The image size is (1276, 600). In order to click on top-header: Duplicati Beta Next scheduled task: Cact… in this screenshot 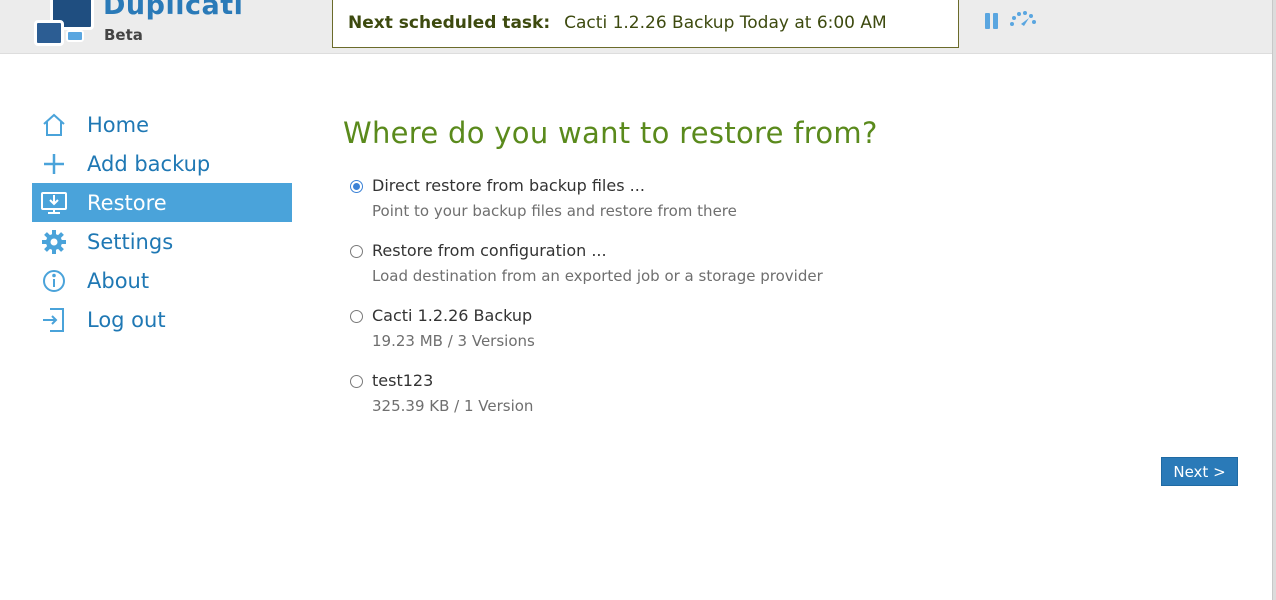, I will do `click(636, 27)`.